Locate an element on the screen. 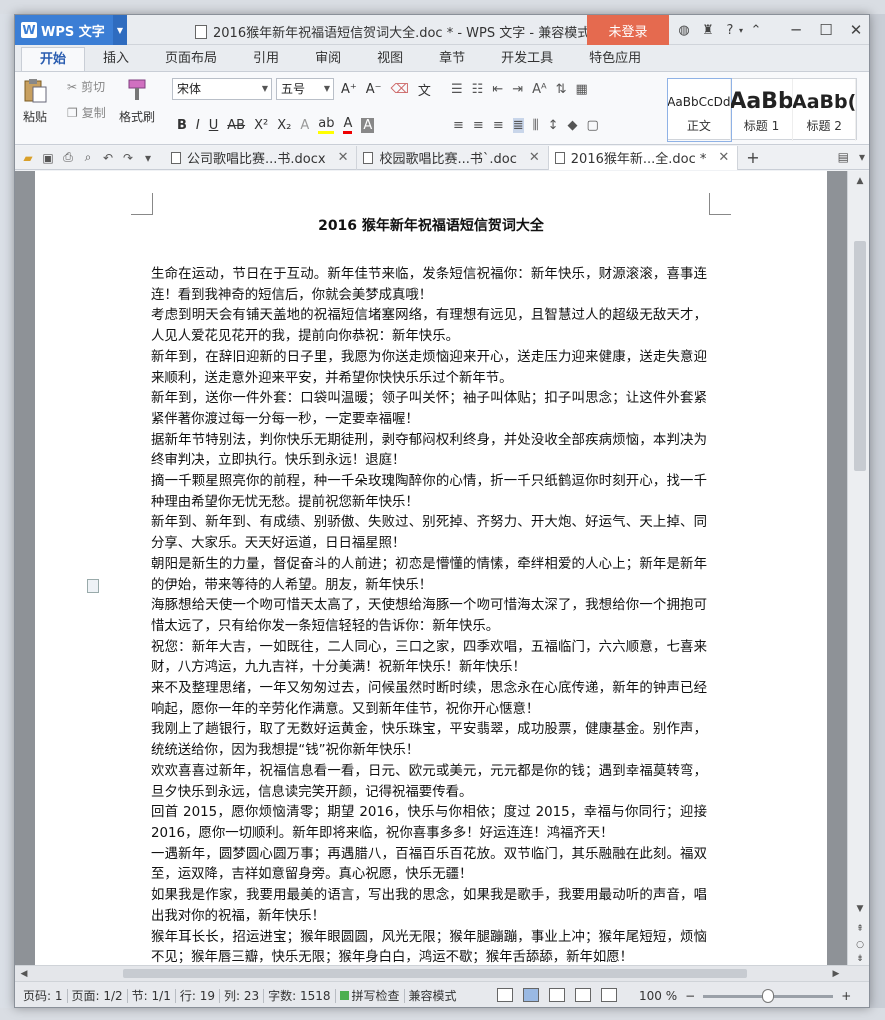  page-view-icon is located at coordinates (531, 995).